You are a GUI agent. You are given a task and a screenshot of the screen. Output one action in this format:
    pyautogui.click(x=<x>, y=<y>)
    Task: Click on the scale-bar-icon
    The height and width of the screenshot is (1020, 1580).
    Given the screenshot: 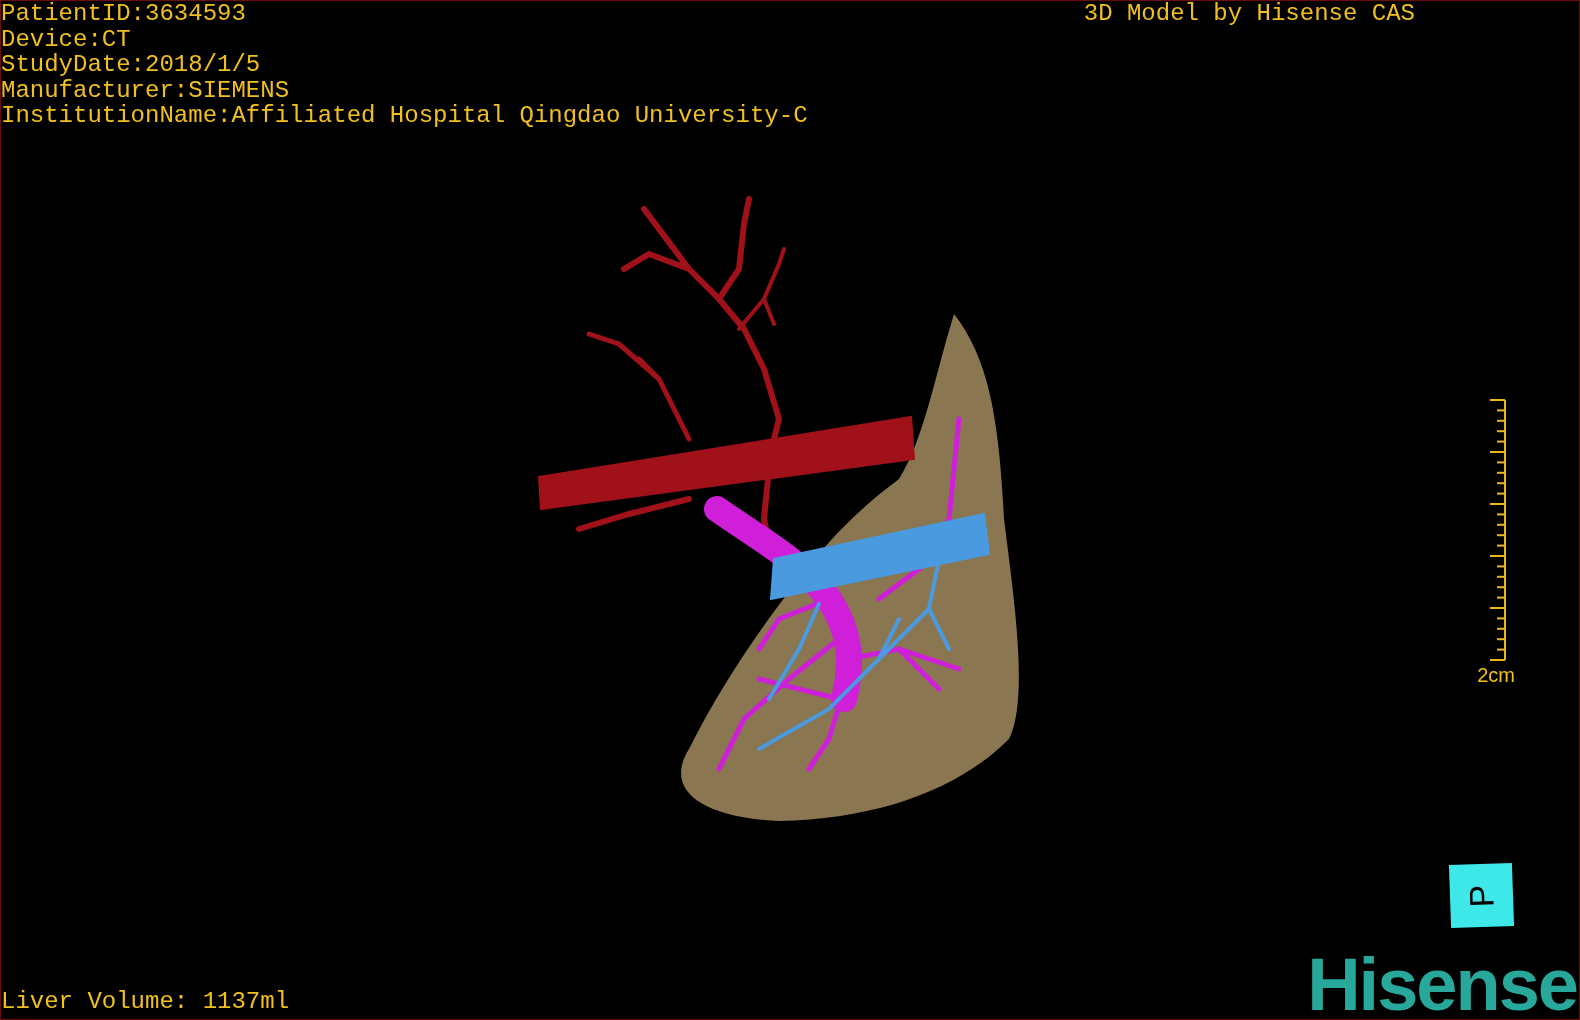 What is the action you would take?
    pyautogui.click(x=1498, y=529)
    